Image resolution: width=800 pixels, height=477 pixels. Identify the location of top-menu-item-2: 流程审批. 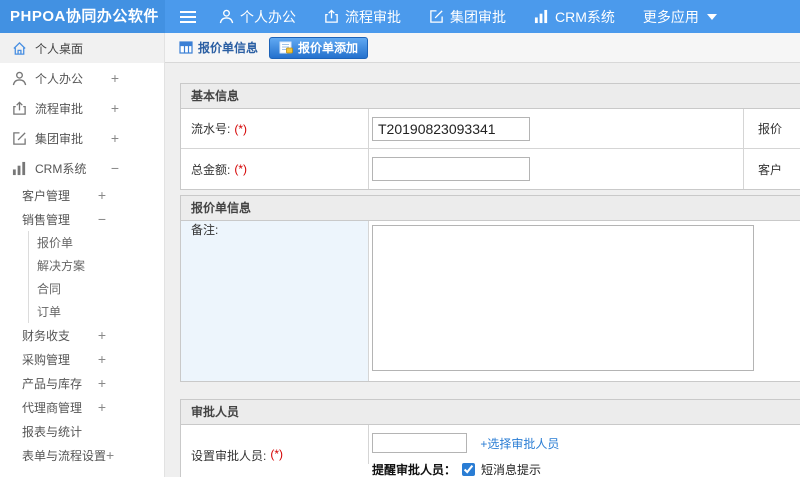
(362, 17).